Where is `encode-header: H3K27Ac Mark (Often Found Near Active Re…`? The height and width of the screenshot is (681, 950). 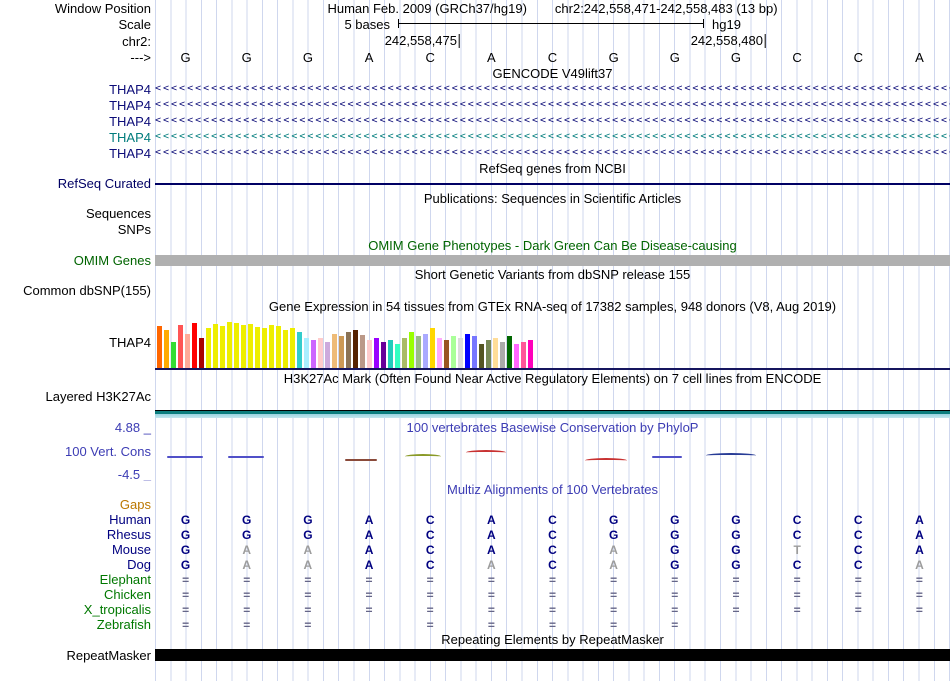 encode-header: H3K27Ac Mark (Often Found Near Active Re… is located at coordinates (552, 378).